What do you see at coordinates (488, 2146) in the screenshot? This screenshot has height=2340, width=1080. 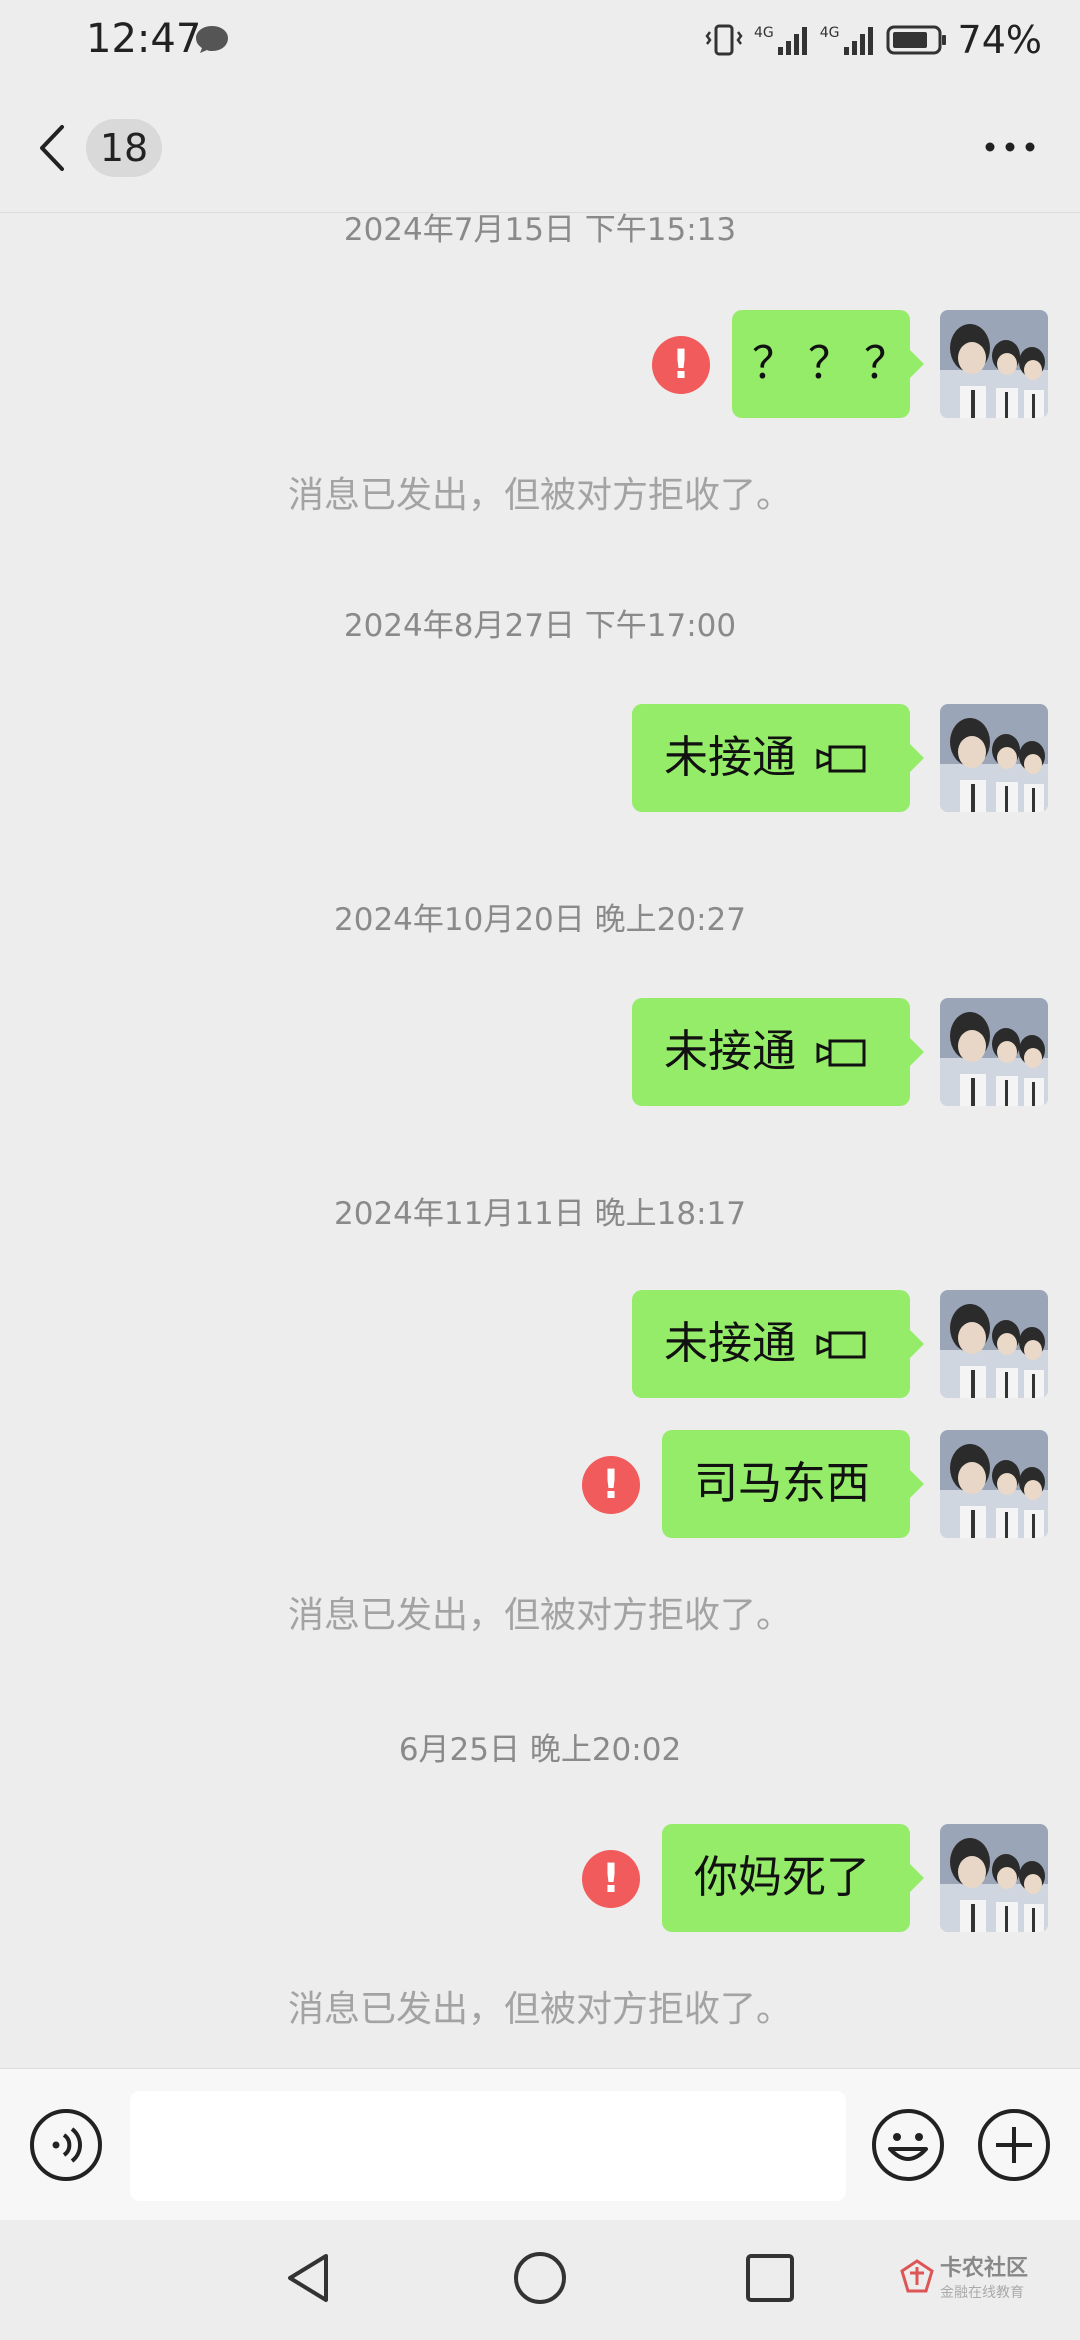 I see `message-input` at bounding box center [488, 2146].